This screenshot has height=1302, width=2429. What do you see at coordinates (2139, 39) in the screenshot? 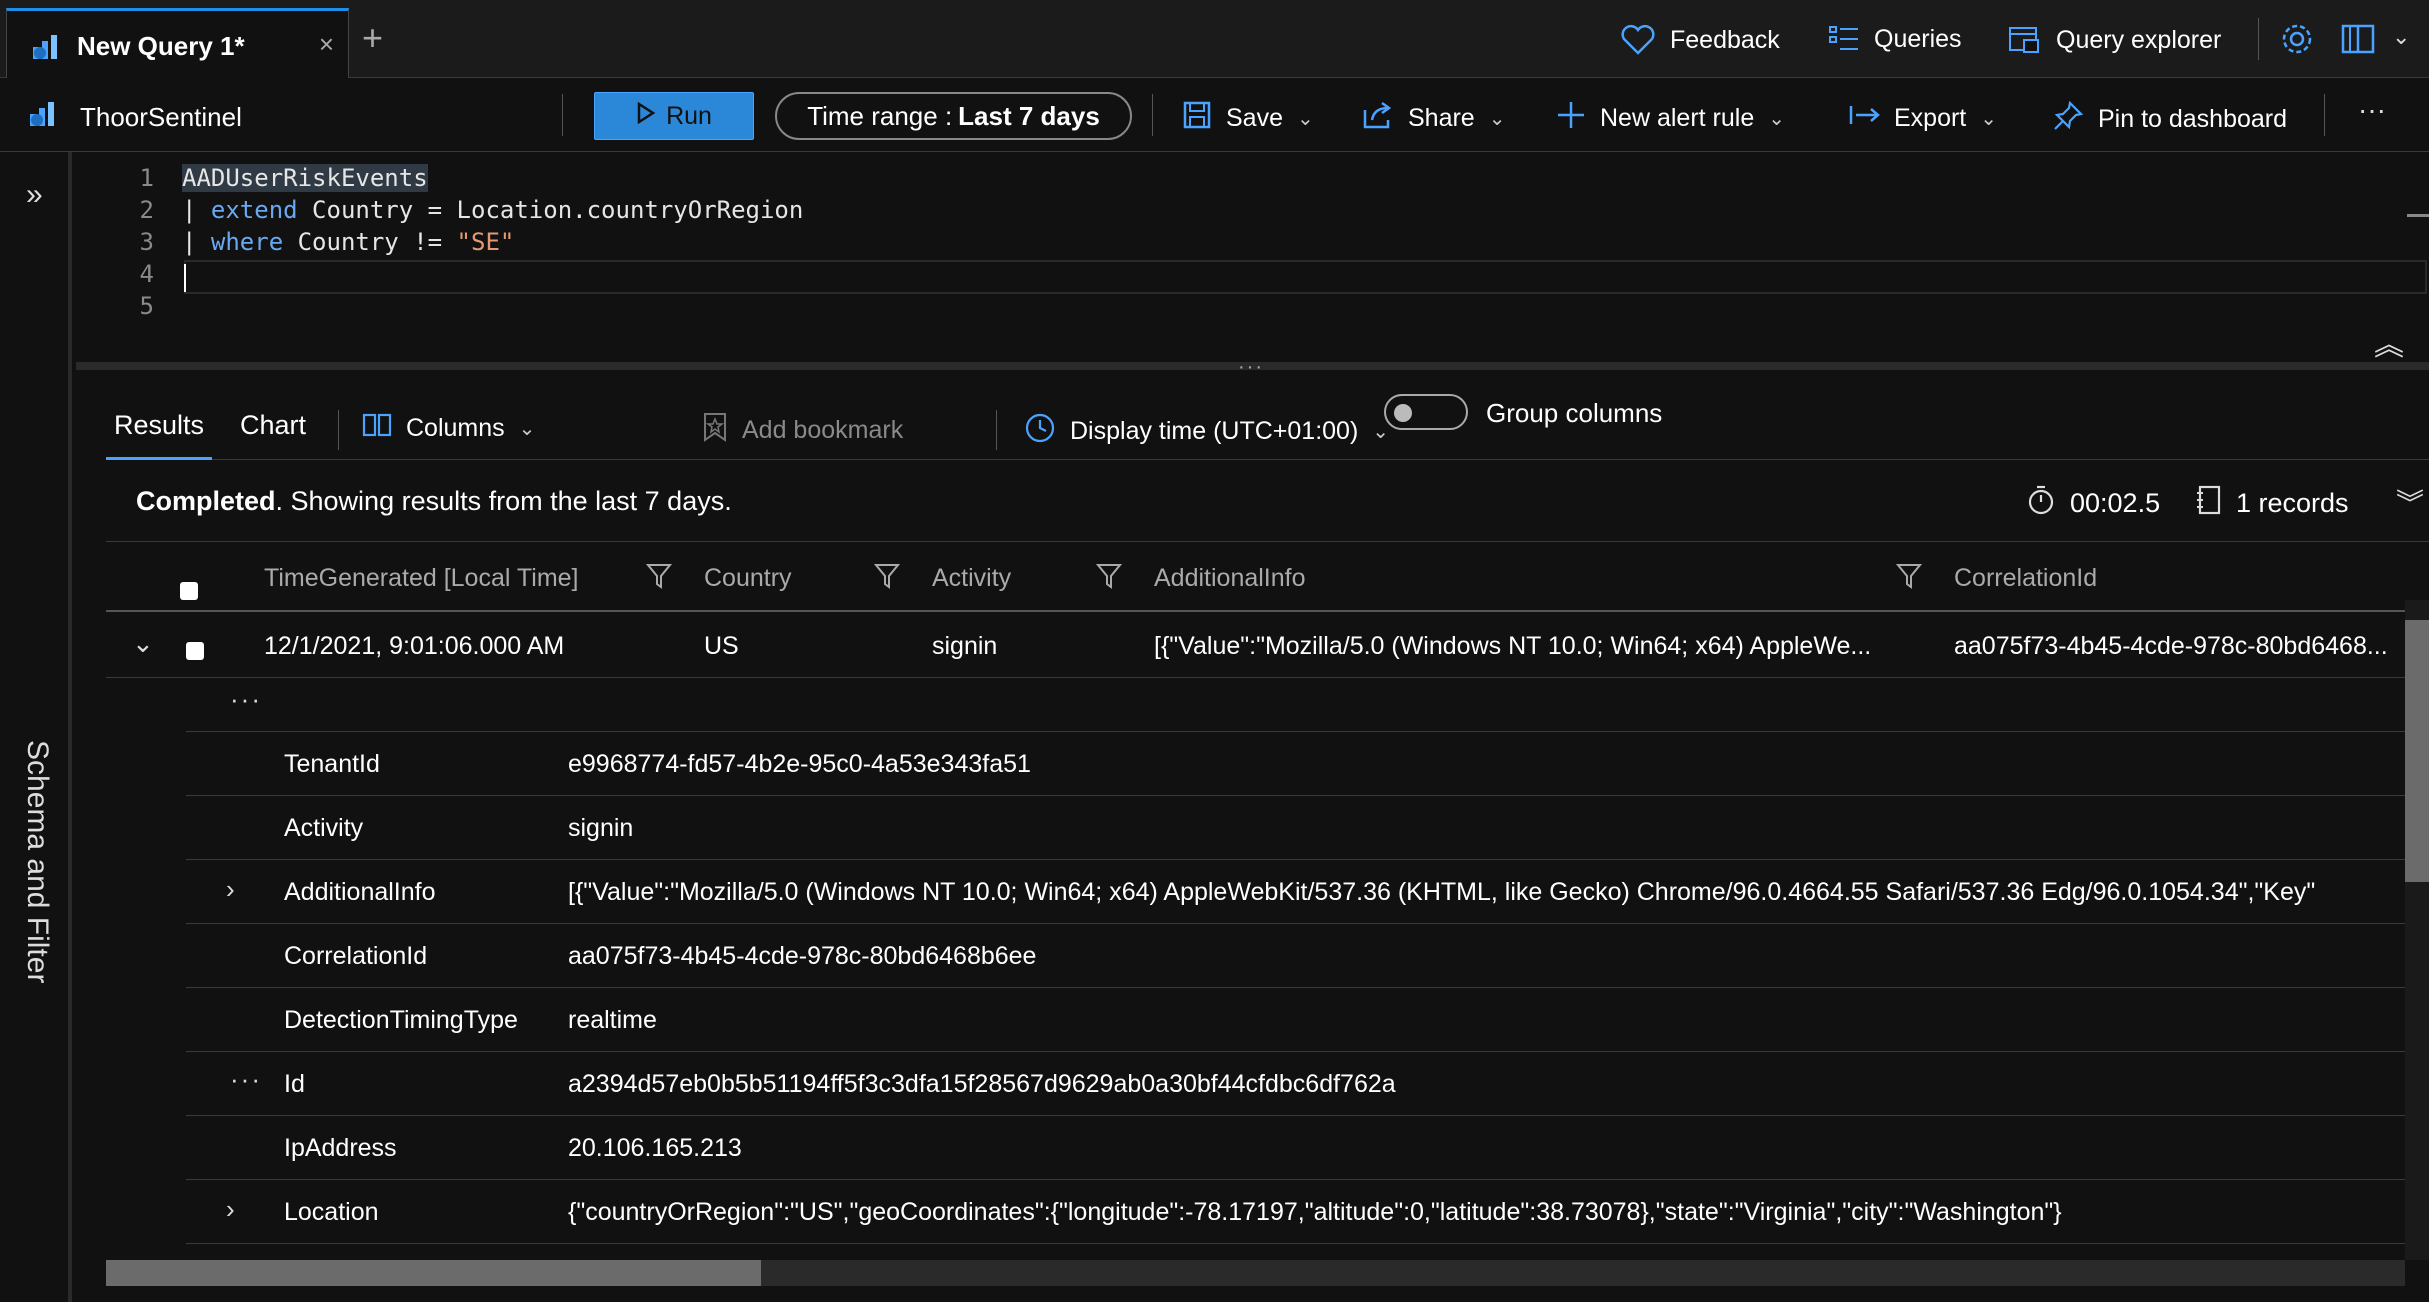
I see `query-explorer-label: Query explorer` at bounding box center [2139, 39].